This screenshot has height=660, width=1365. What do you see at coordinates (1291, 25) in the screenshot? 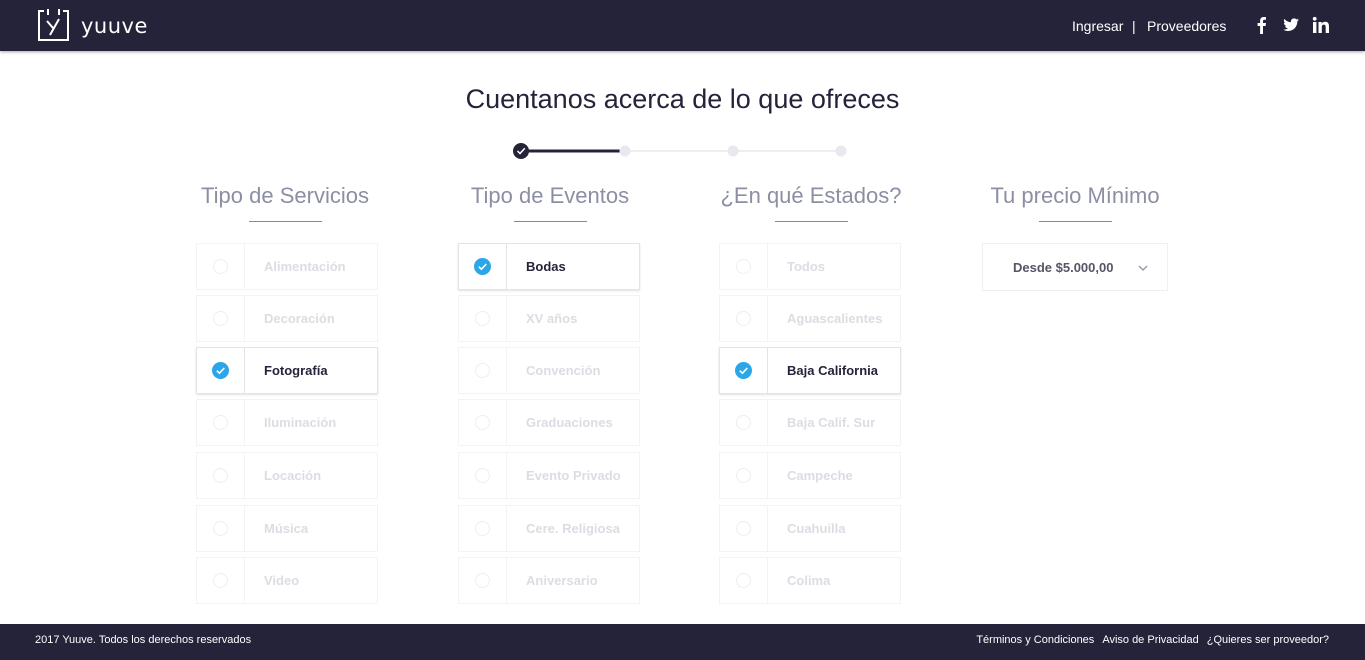
I see `twitter-icon` at bounding box center [1291, 25].